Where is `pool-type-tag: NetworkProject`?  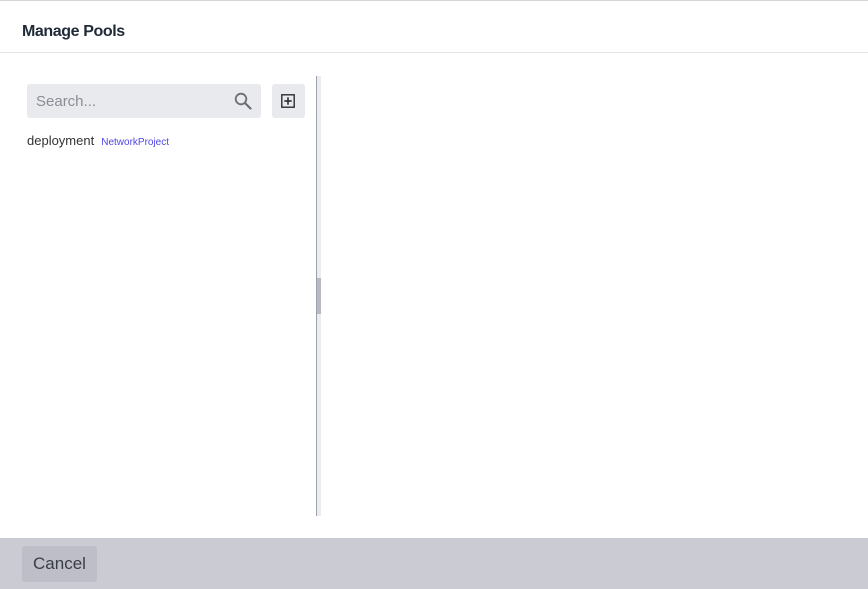
pool-type-tag: NetworkProject is located at coordinates (135, 142).